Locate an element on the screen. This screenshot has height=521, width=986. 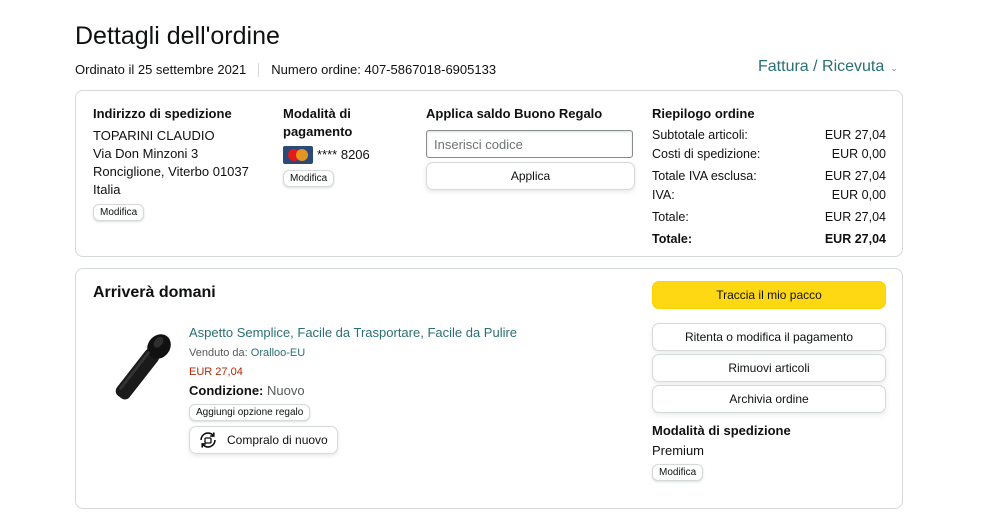
summary-label: IVA: is located at coordinates (663, 195).